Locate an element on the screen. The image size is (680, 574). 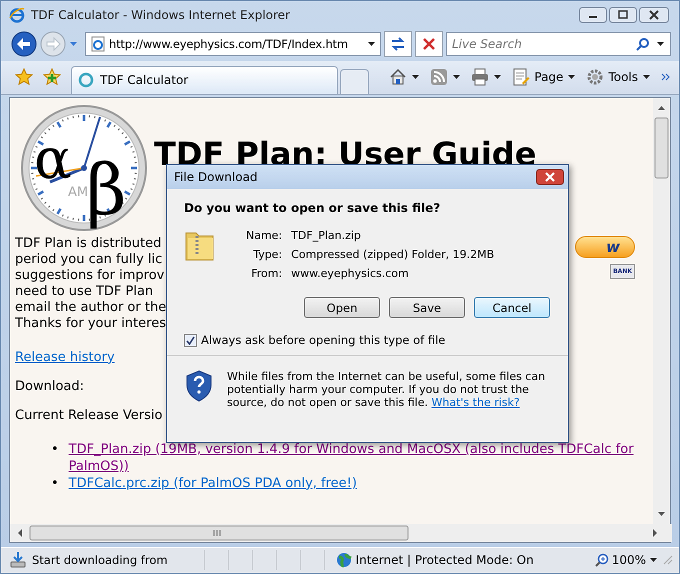
text-line: suggestions for improv is located at coordinates (89, 276).